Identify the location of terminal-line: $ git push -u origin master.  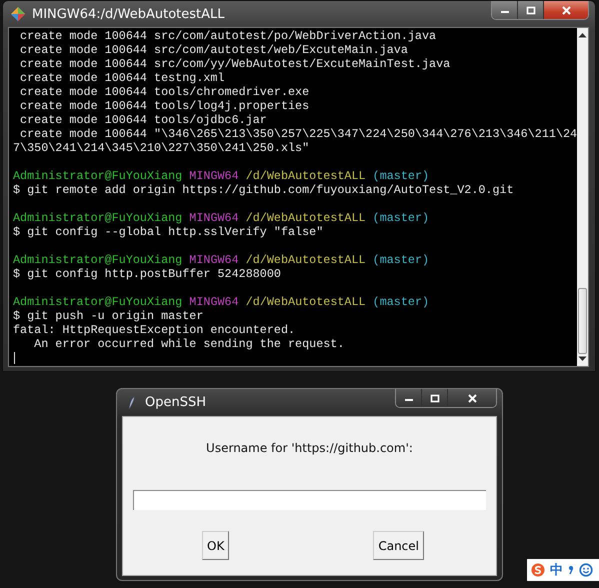
(108, 316).